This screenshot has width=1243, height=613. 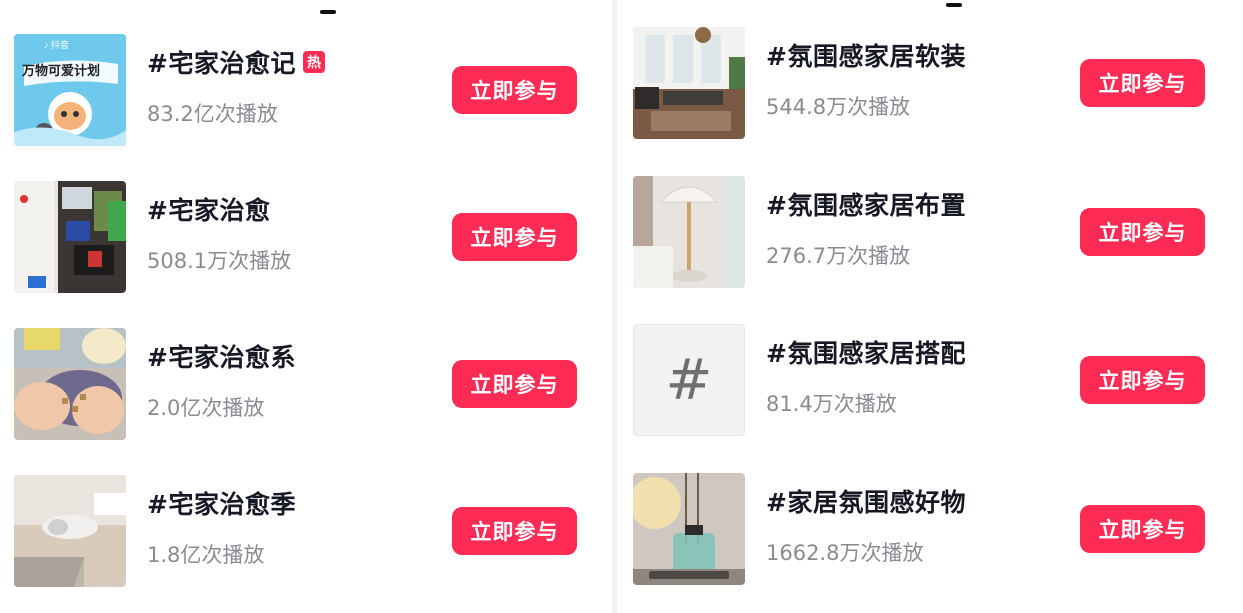 I want to click on list-item: #宅家治愈 508.1万次播放 立即参与, so click(x=309, y=237).